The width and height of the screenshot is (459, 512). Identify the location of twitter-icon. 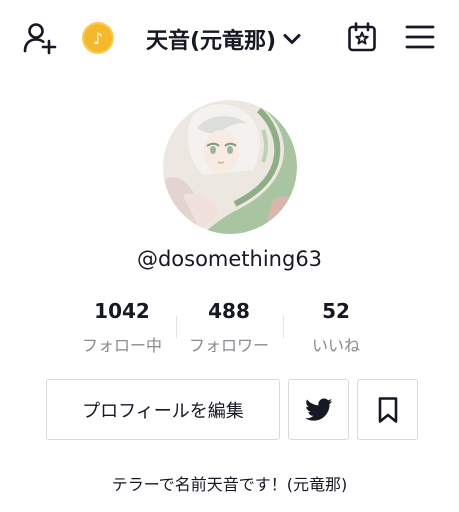
(318, 409).